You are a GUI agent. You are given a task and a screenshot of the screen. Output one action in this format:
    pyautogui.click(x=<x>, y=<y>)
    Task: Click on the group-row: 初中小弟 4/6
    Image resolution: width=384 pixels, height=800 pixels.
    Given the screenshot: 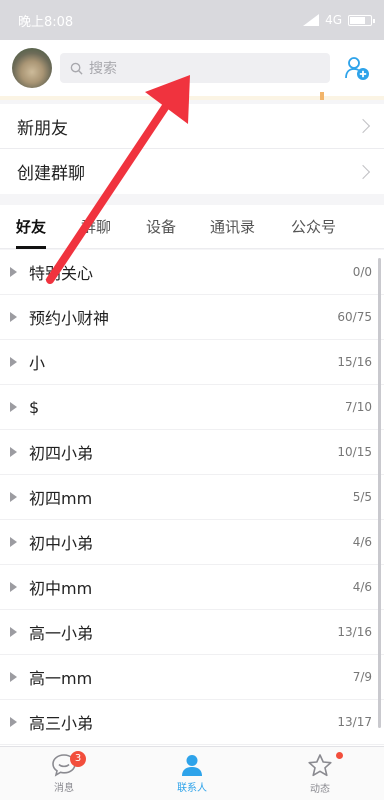 What is the action you would take?
    pyautogui.click(x=192, y=542)
    